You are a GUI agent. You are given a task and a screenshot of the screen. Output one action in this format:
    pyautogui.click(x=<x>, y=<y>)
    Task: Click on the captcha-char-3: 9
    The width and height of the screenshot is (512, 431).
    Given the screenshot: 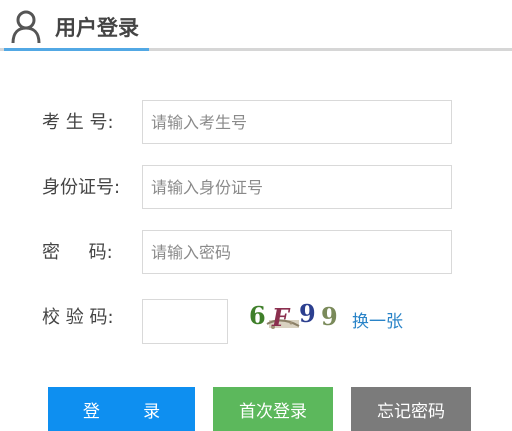 What is the action you would take?
    pyautogui.click(x=307, y=313)
    